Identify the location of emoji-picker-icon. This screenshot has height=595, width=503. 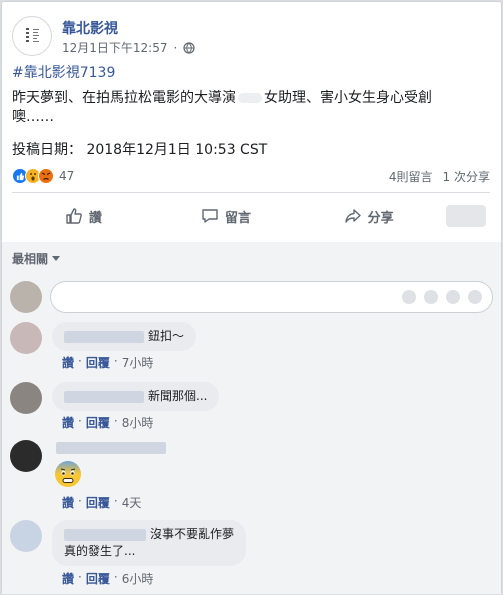
(409, 297).